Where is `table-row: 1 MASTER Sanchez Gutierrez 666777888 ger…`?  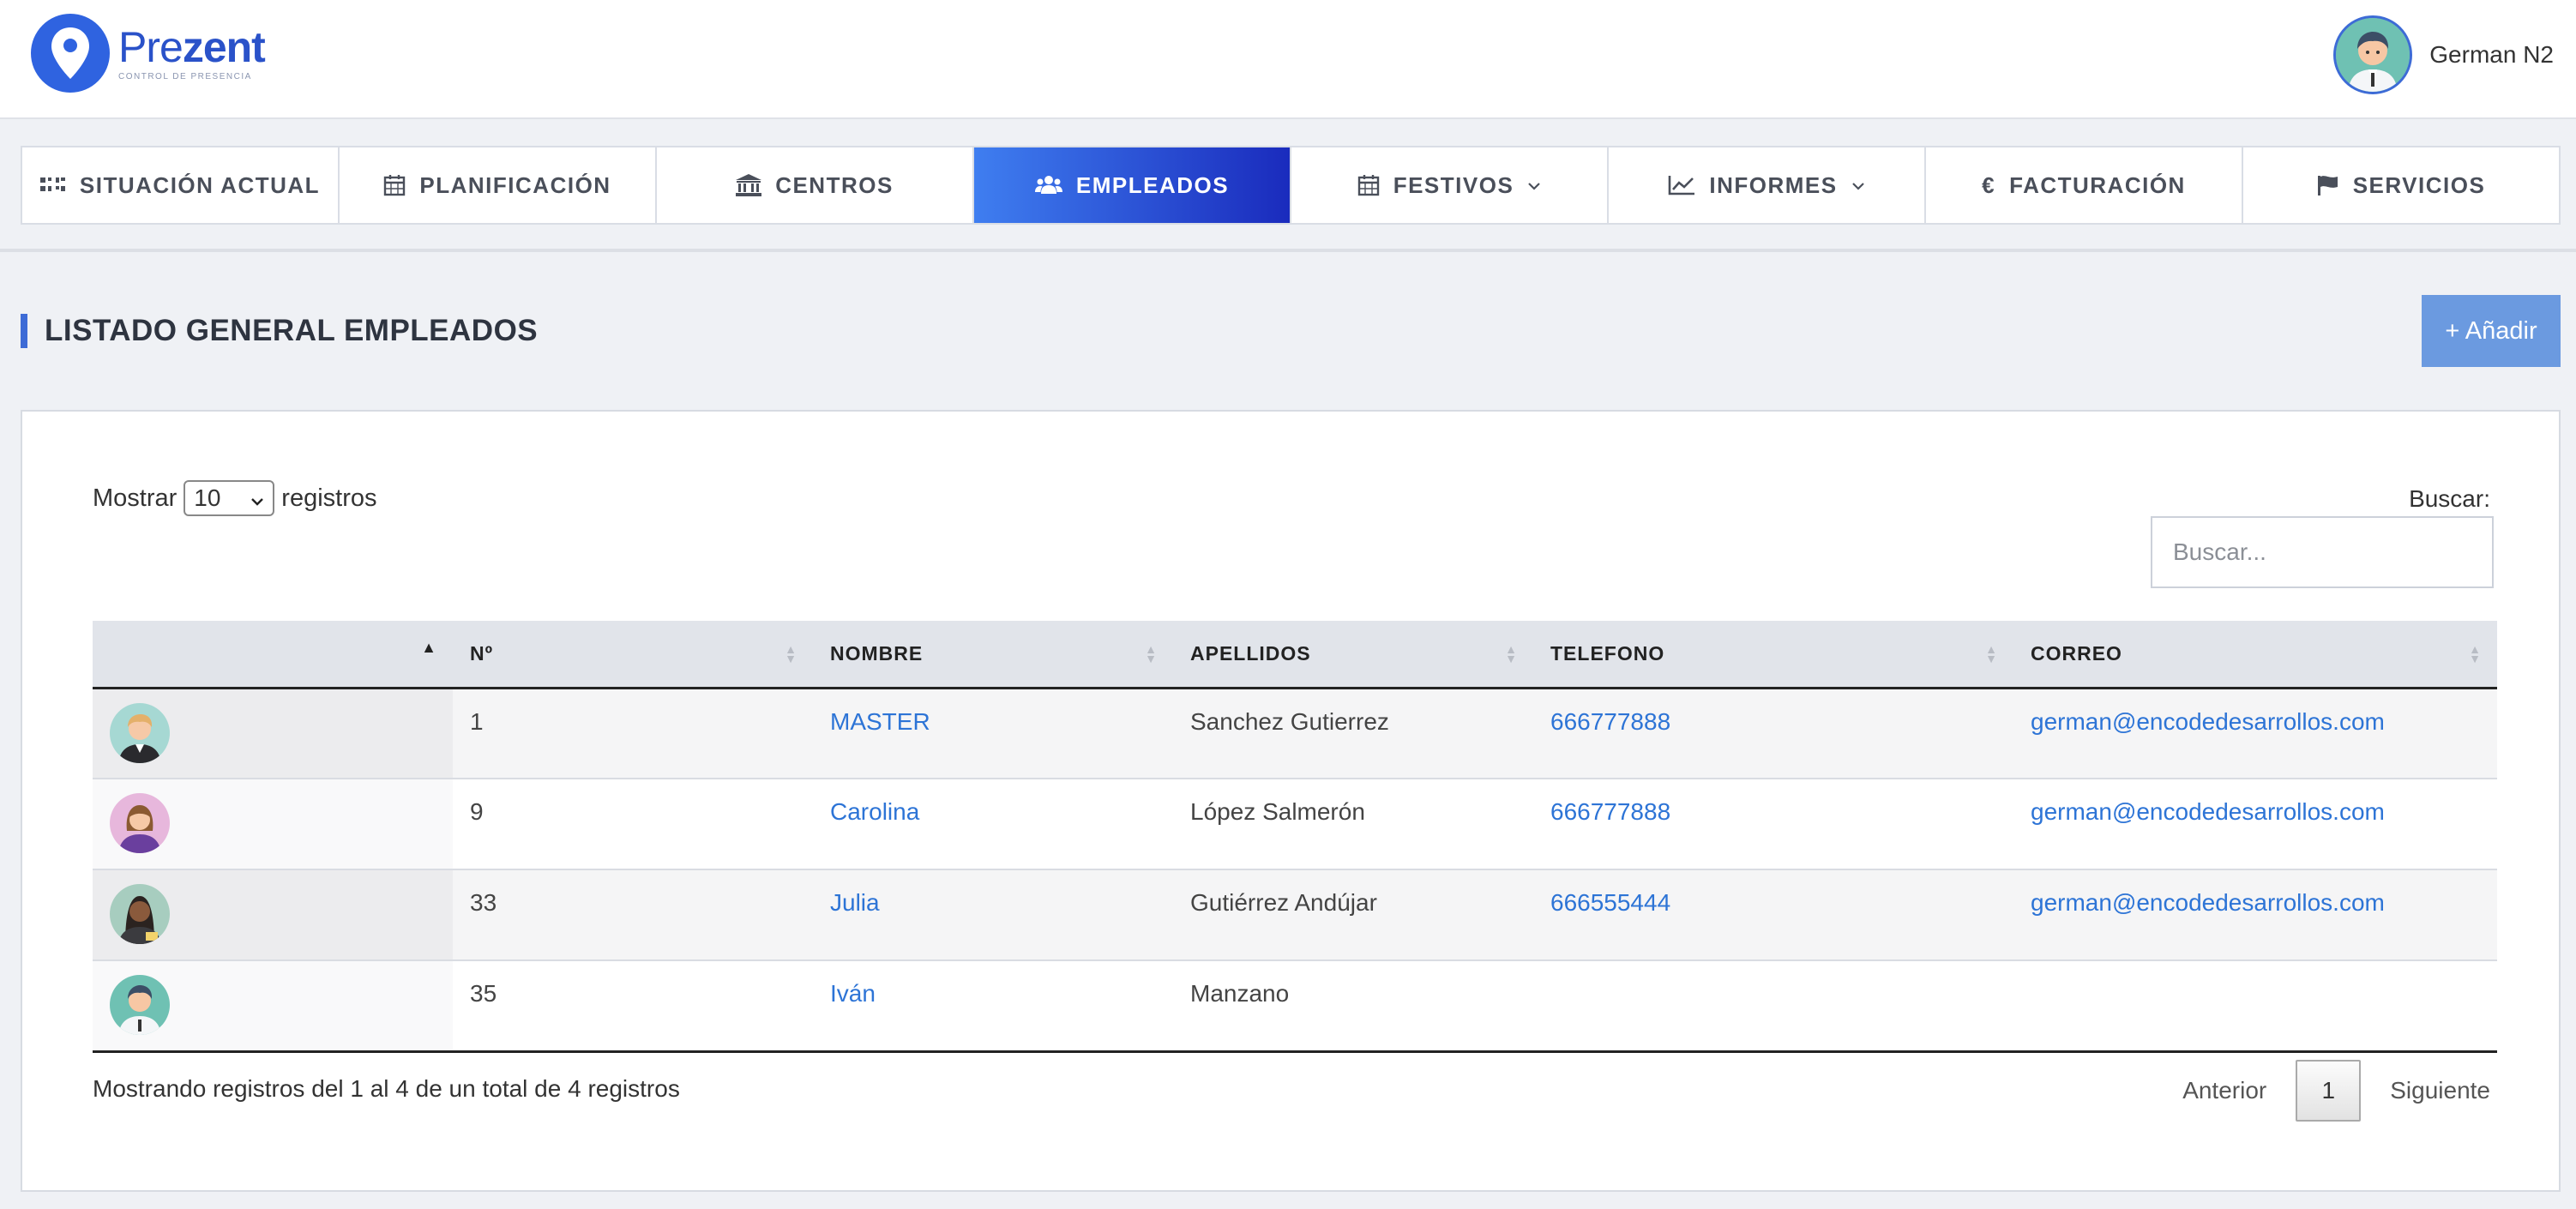 table-row: 1 MASTER Sanchez Gutierrez 666777888 ger… is located at coordinates (1295, 733).